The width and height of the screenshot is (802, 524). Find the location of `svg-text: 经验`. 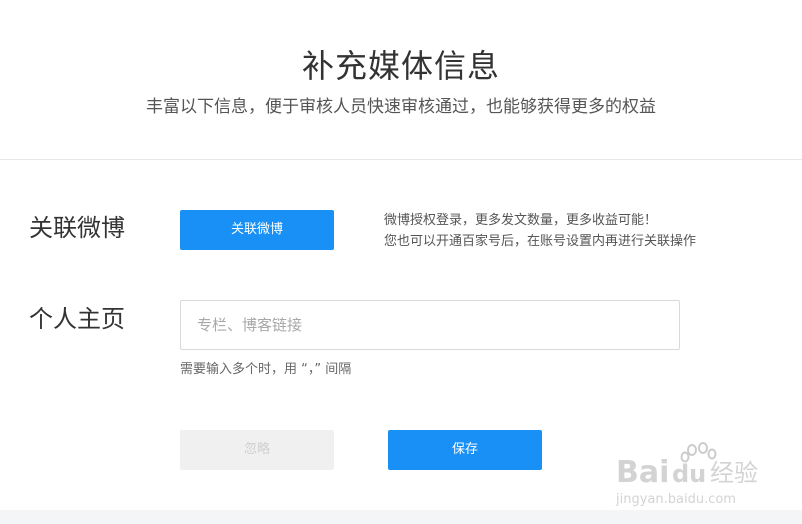

svg-text: 经验 is located at coordinates (734, 473).